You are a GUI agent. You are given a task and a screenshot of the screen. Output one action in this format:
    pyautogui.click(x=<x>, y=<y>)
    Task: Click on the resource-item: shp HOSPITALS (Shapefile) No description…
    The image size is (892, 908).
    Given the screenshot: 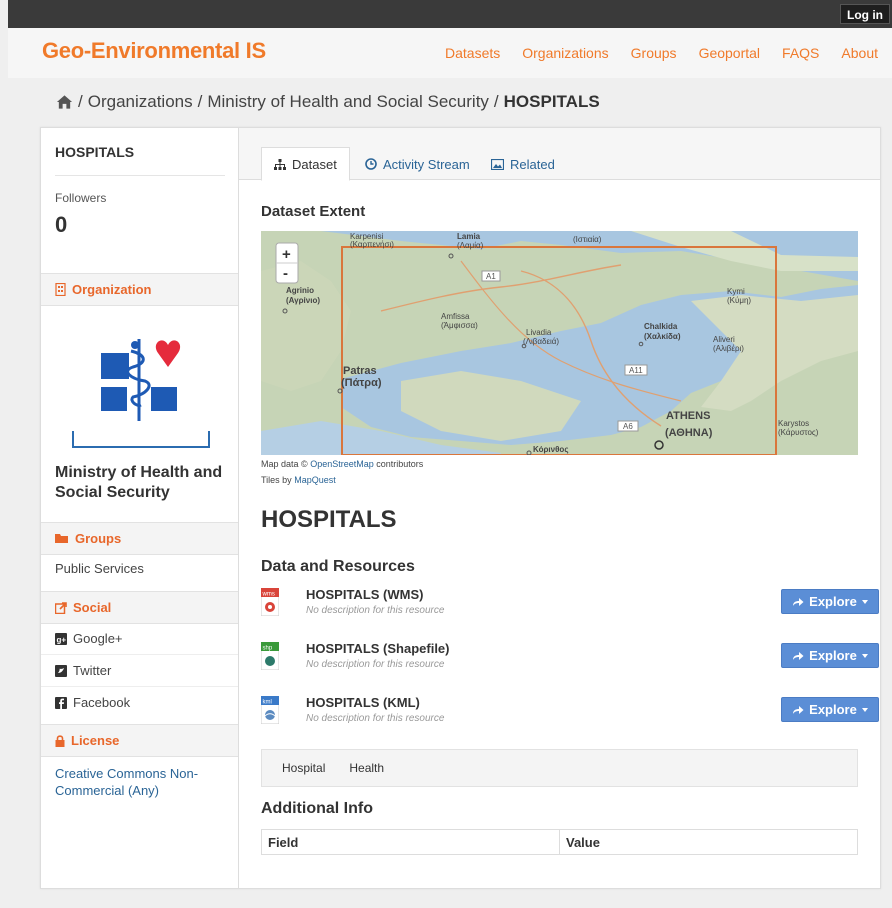 What is the action you would take?
    pyautogui.click(x=570, y=660)
    